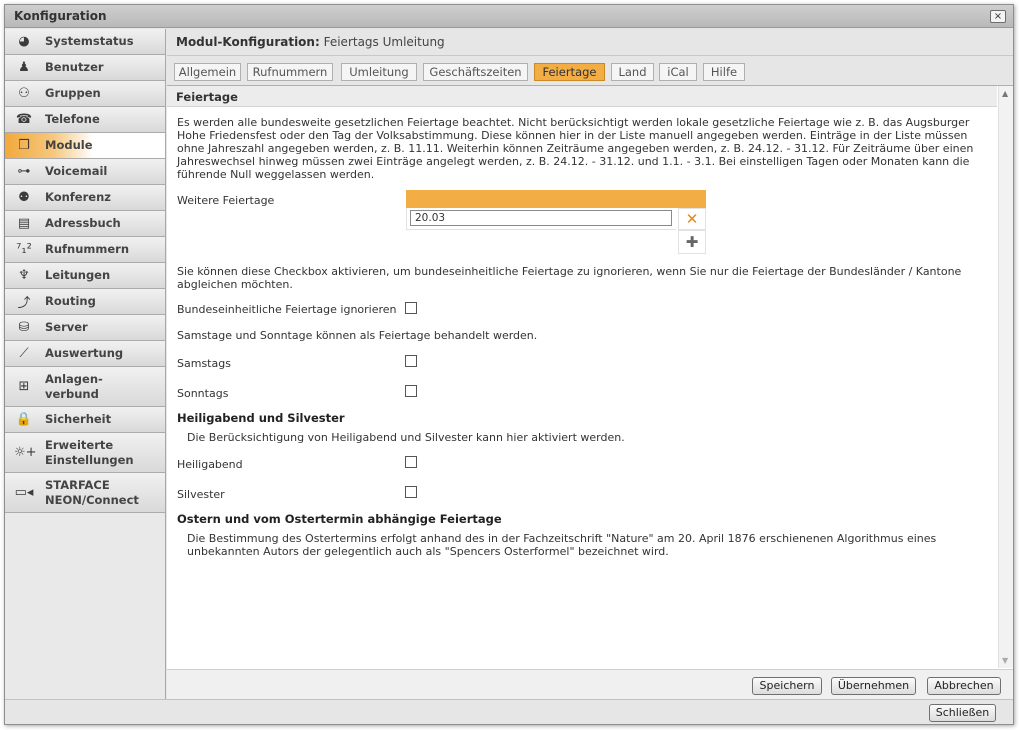 Image resolution: width=1019 pixels, height=730 pixels. I want to click on weitere-feiertage-label: Weitere Feiertage, so click(226, 200).